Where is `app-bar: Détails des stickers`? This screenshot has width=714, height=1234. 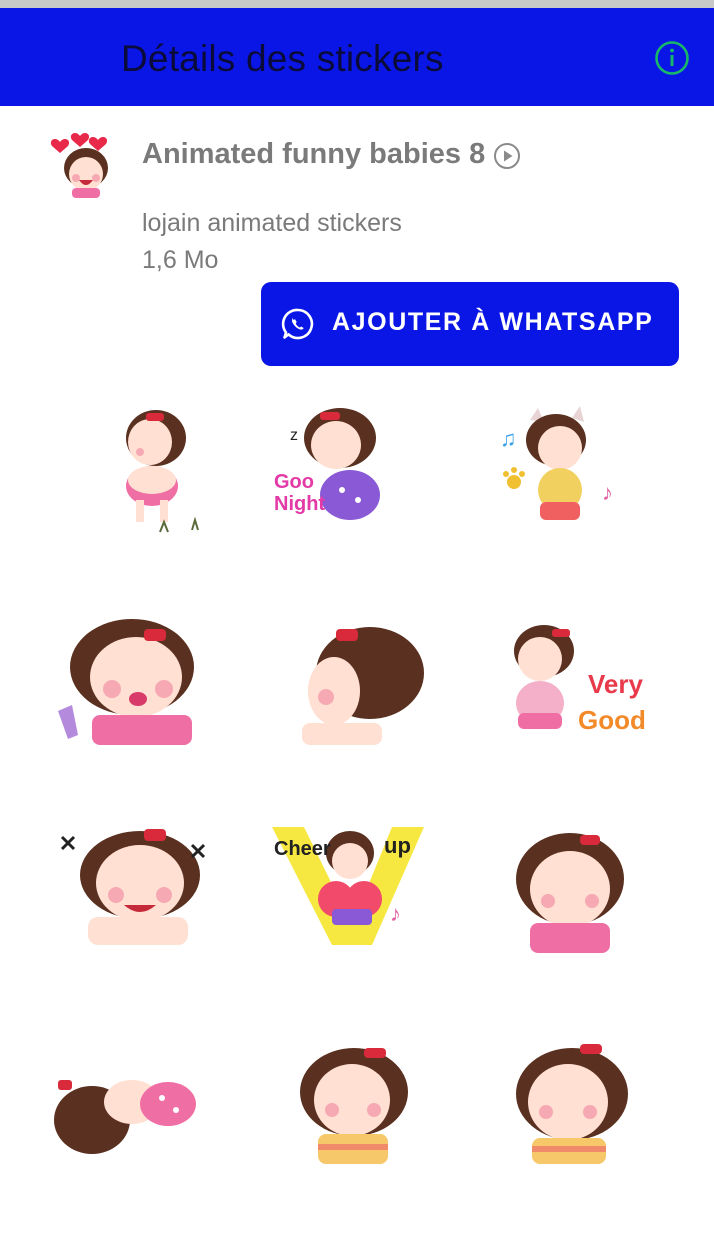
app-bar: Détails des stickers is located at coordinates (357, 57).